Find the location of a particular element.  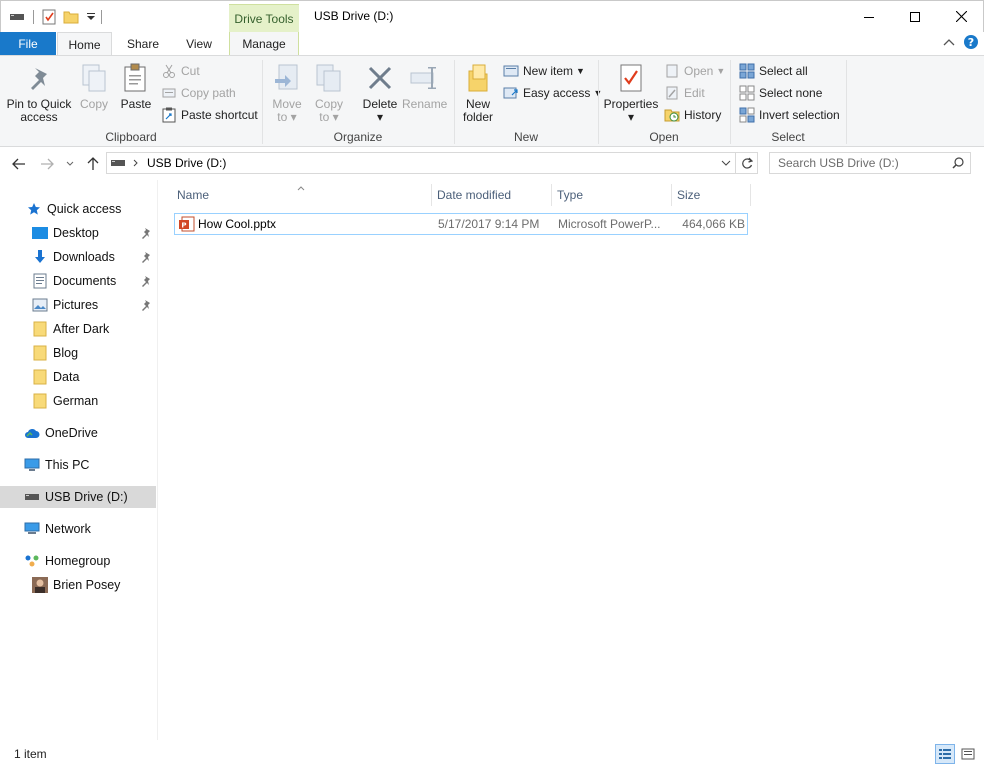

edit-icon is located at coordinates (672, 93).